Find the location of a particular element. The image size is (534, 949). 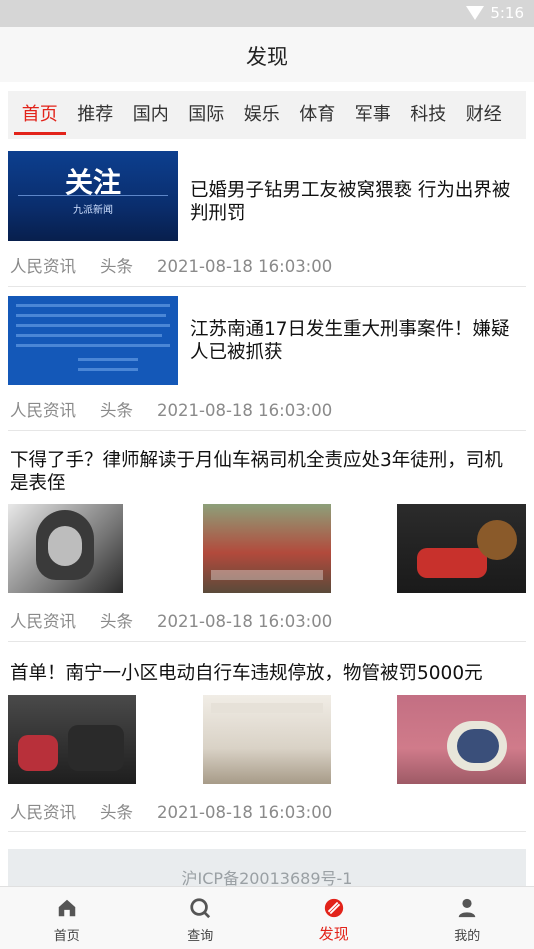

page-title: 发现 is located at coordinates (267, 57).